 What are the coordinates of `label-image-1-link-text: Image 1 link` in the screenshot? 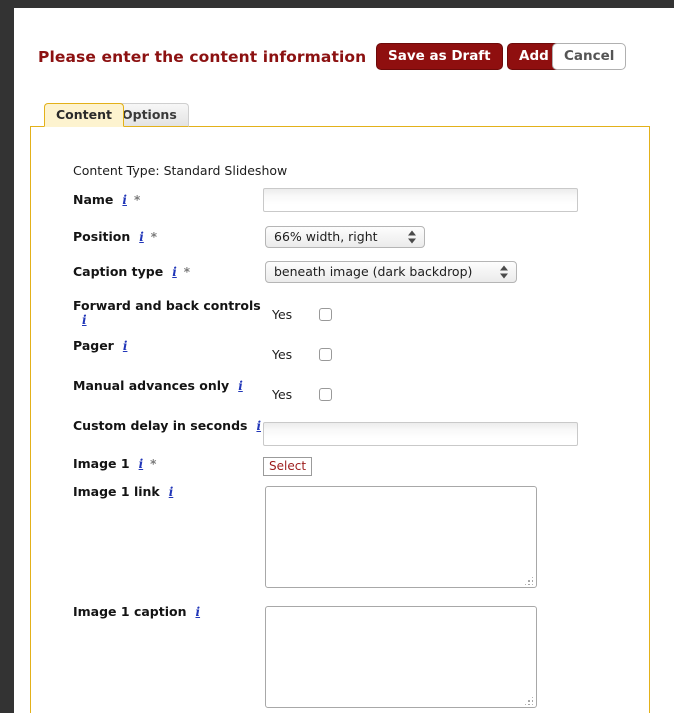 It's located at (116, 491).